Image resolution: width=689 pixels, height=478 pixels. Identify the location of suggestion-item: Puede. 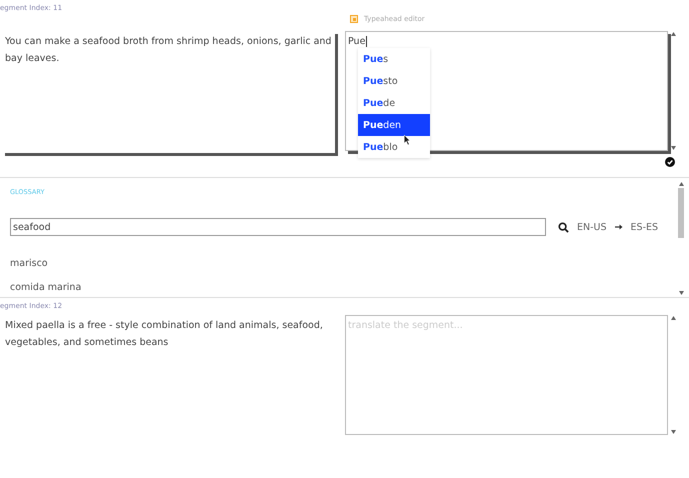
(394, 103).